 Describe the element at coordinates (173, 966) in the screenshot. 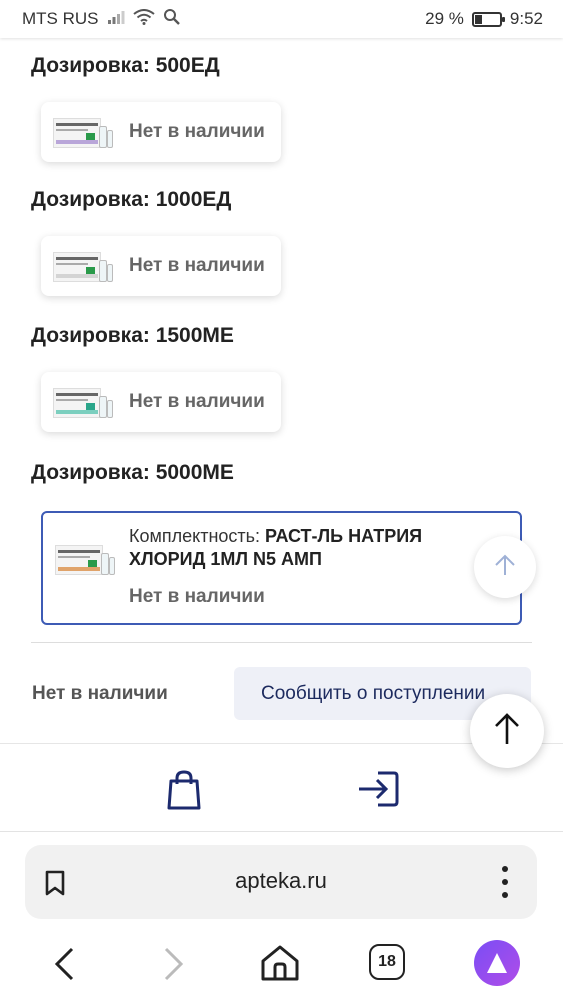

I see `forward-icon` at that location.